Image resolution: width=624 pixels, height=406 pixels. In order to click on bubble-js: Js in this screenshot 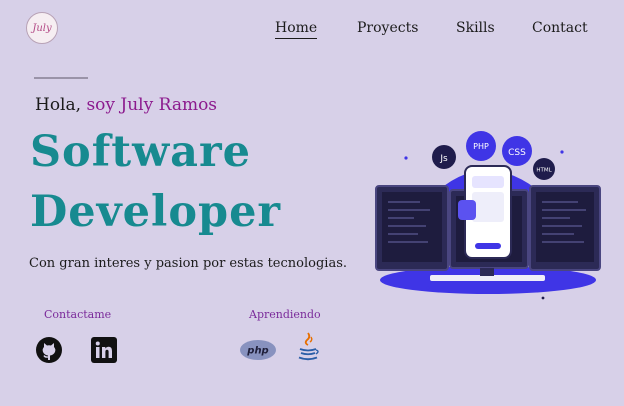, I will do `click(443, 159)`.